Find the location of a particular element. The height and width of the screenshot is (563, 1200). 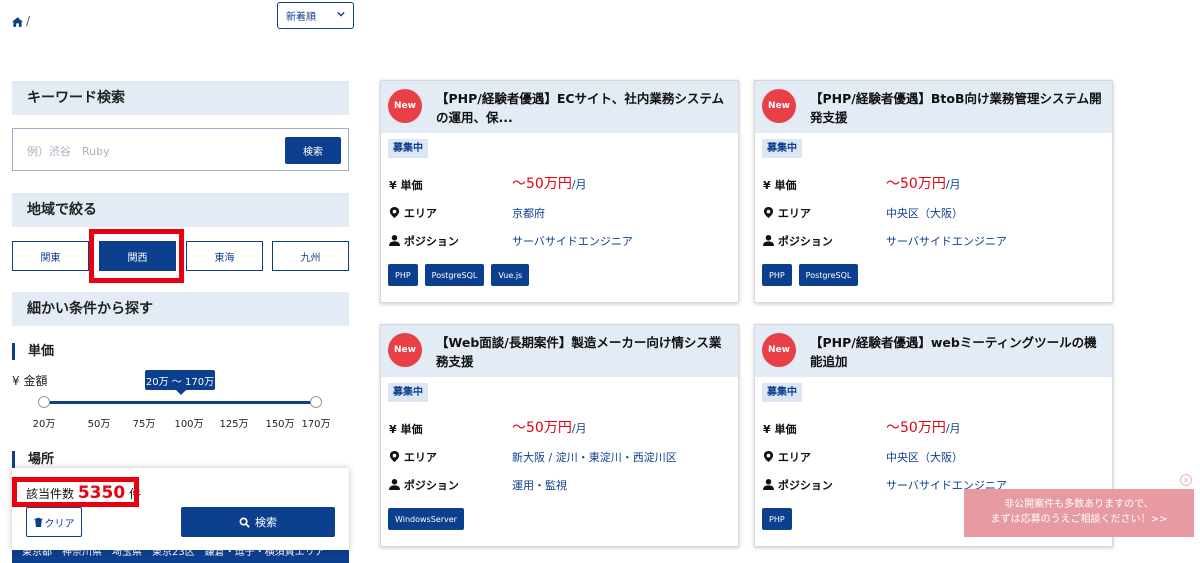

search-button: 検索 is located at coordinates (258, 522).